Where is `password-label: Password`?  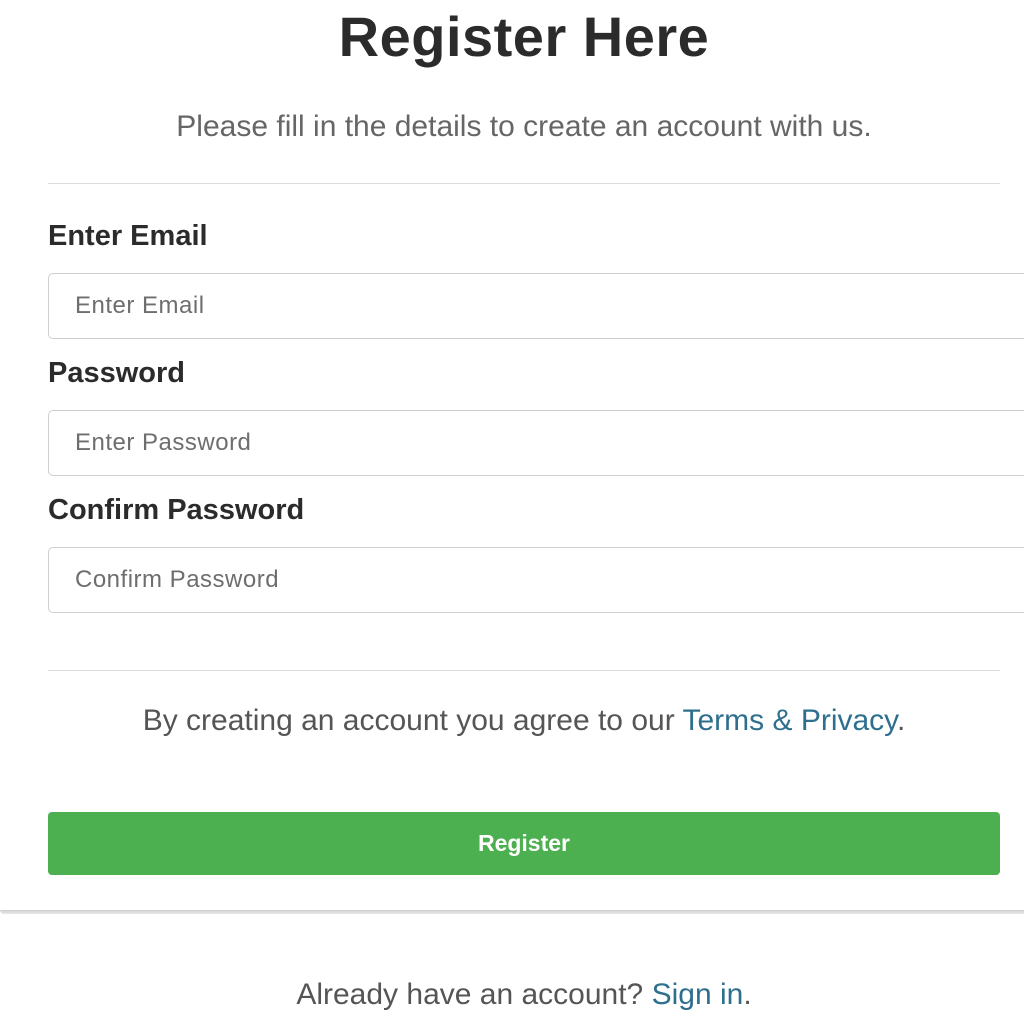
password-label: Password is located at coordinates (116, 373).